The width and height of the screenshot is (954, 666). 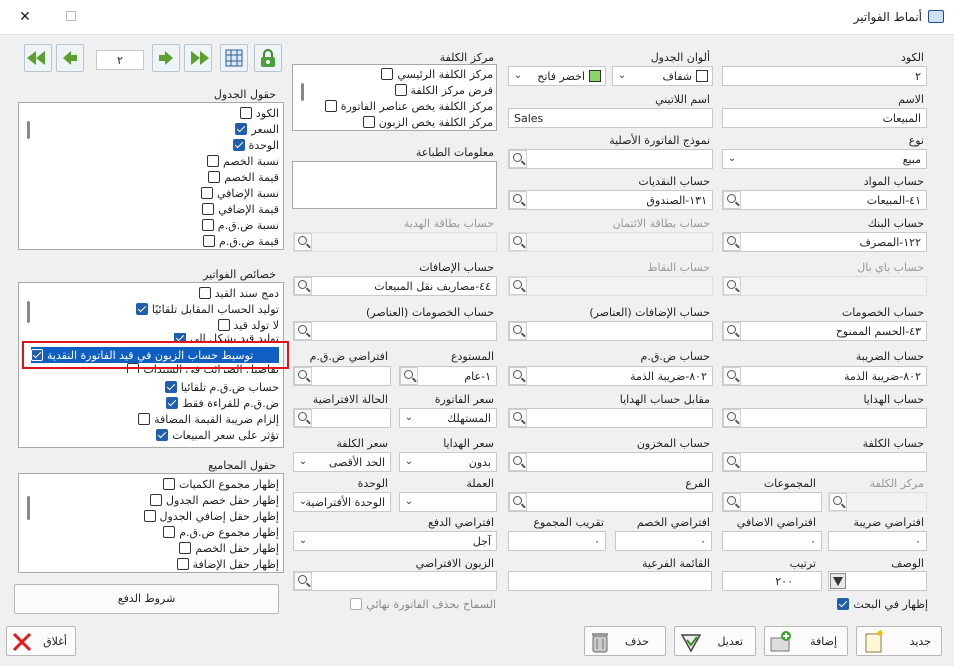 I want to click on list-item: قيمة ض.ق.م, so click(x=241, y=241).